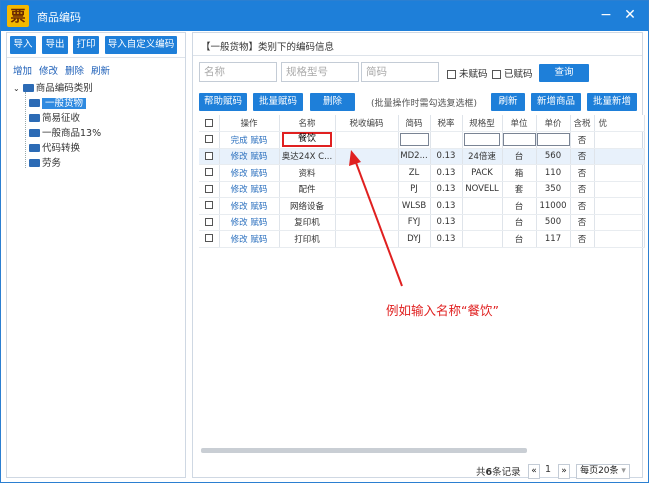  I want to click on table-row: 修改 赋码 资料 ZL 0.13 PACK 箱 110 否, so click(422, 173).